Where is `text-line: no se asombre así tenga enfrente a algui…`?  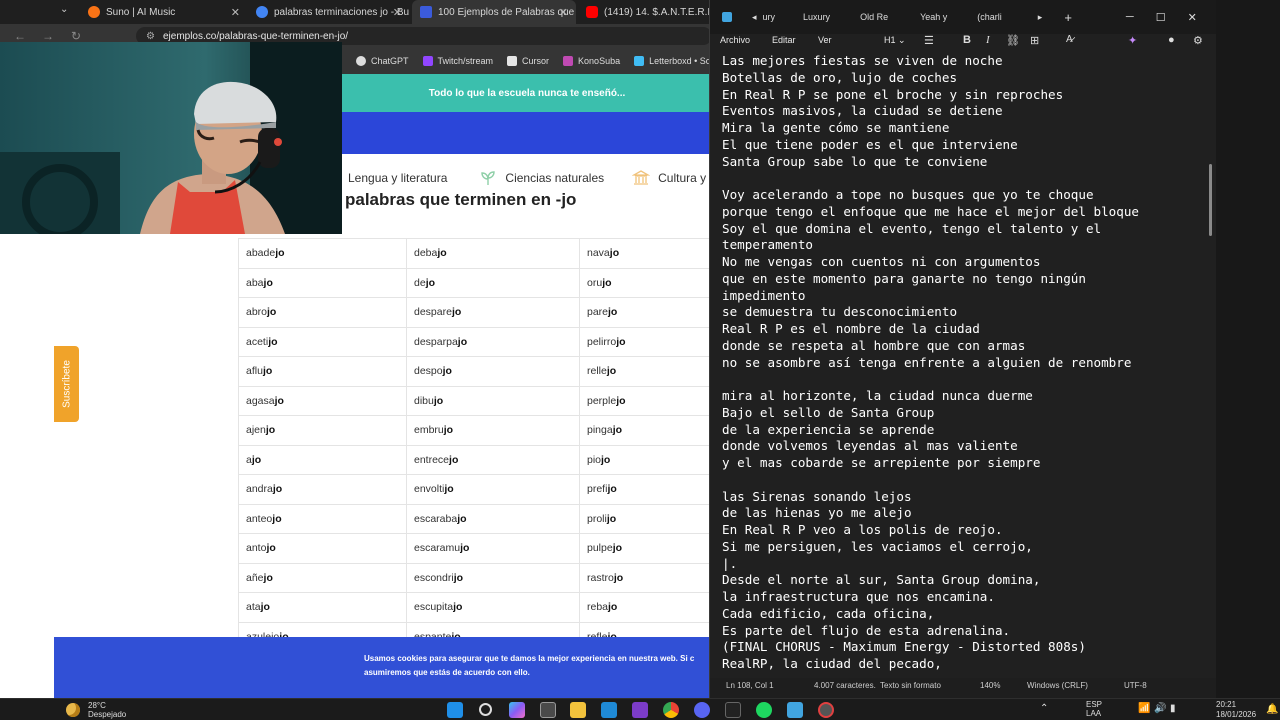
text-line: no se asombre así tenga enfrente a algui… is located at coordinates (927, 362).